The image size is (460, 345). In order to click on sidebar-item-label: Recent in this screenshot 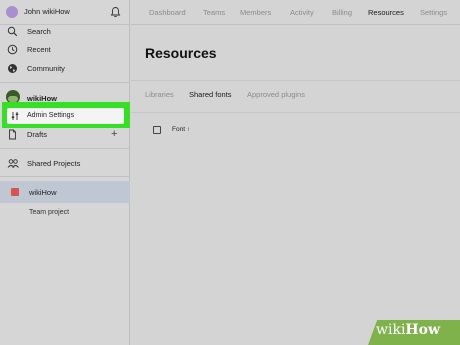, I will do `click(39, 49)`.